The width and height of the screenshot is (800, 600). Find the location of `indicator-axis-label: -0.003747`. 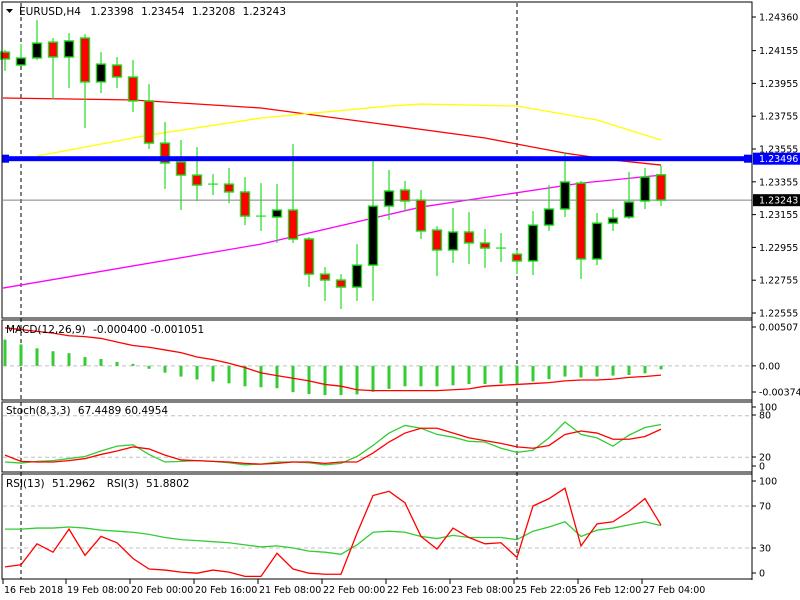

indicator-axis-label: -0.003747 is located at coordinates (779, 393).